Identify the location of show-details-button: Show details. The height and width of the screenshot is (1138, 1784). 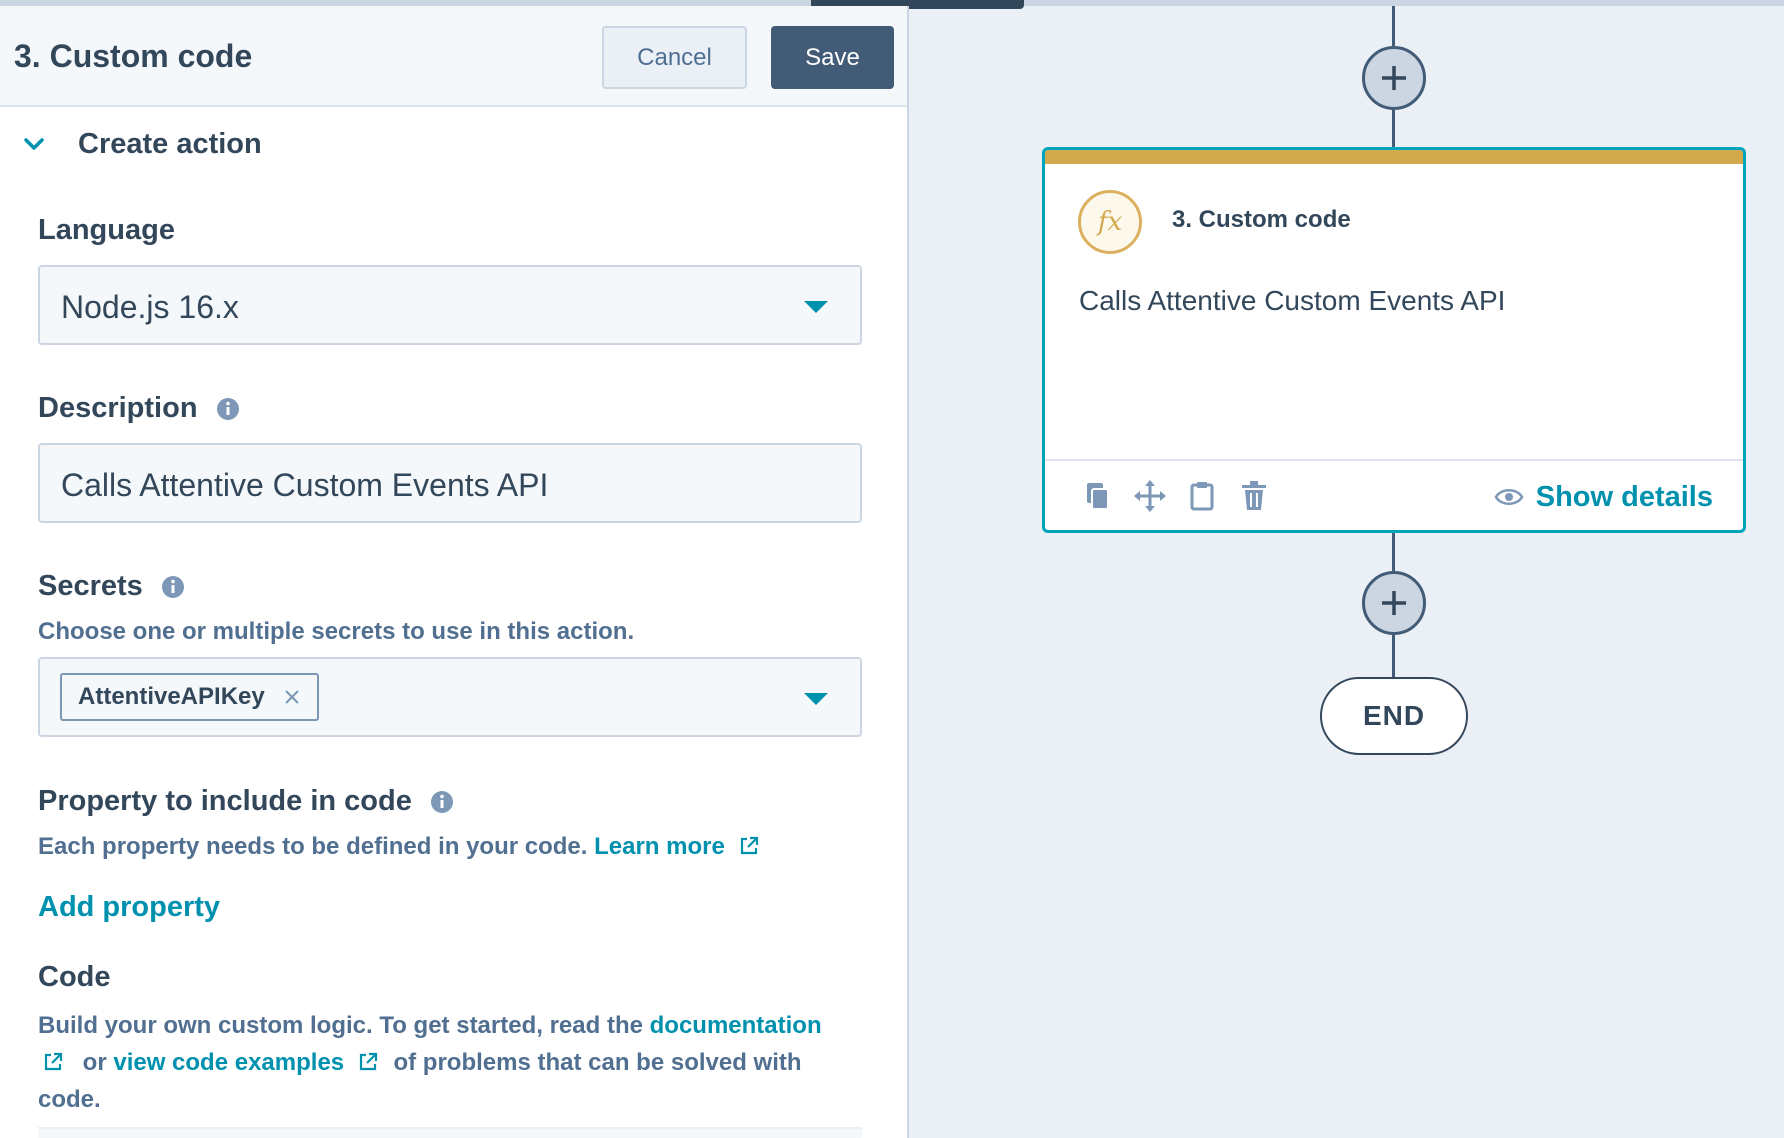
(1603, 497).